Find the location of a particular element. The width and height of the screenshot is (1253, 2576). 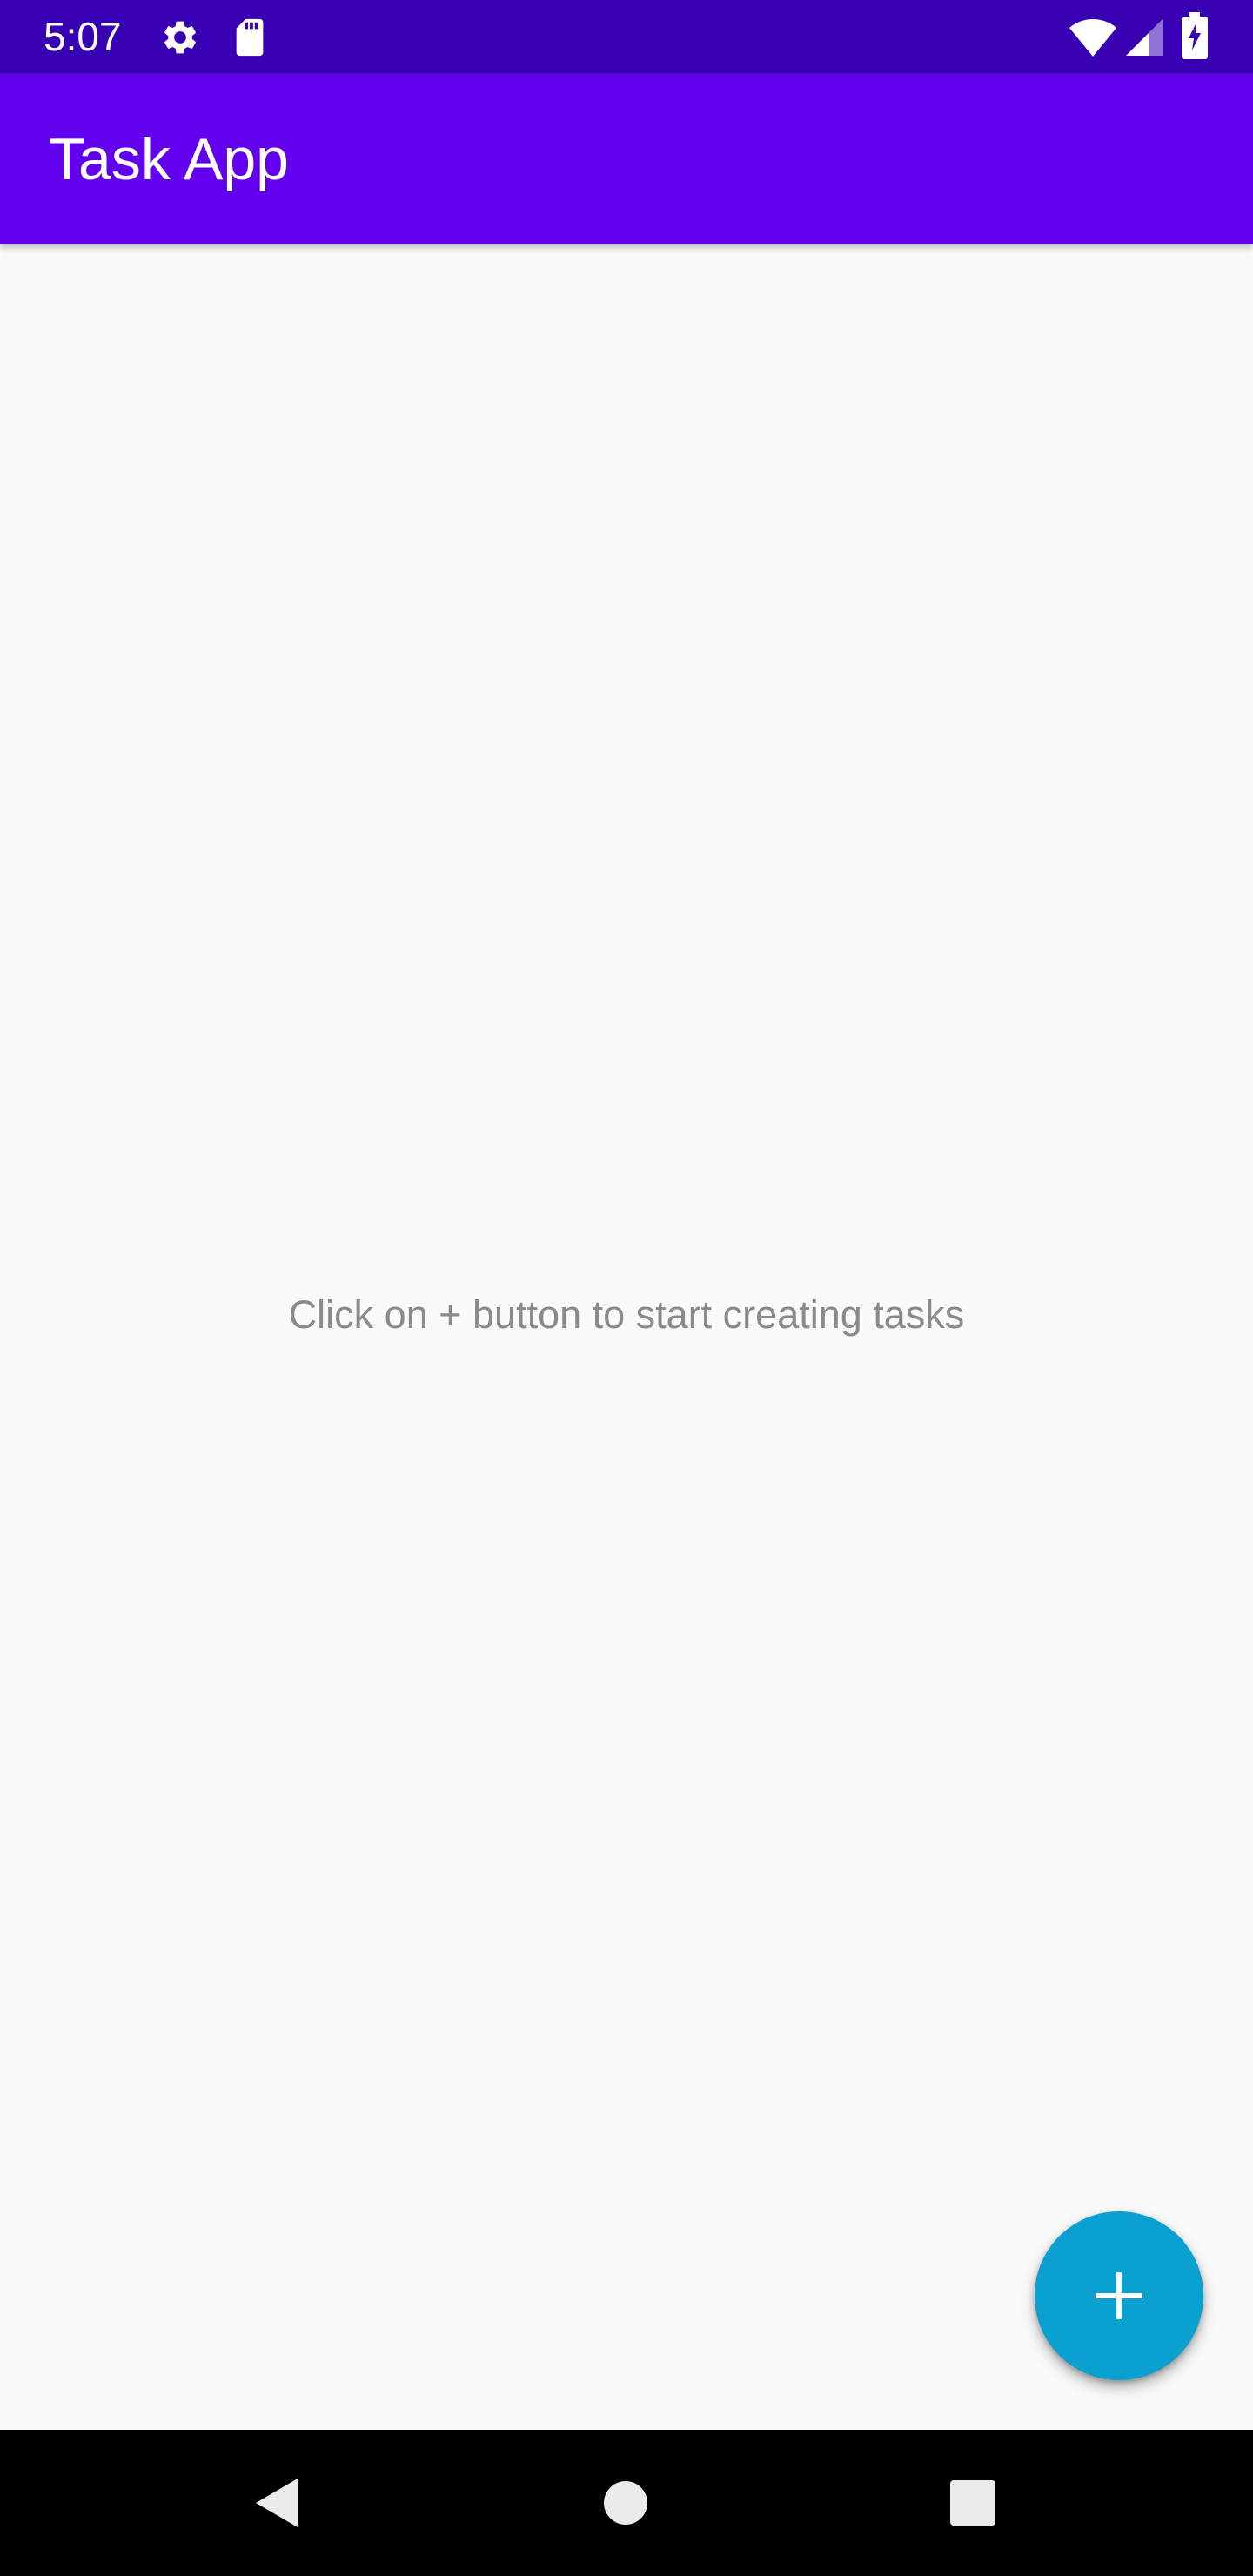

signal-icon is located at coordinates (1144, 37).